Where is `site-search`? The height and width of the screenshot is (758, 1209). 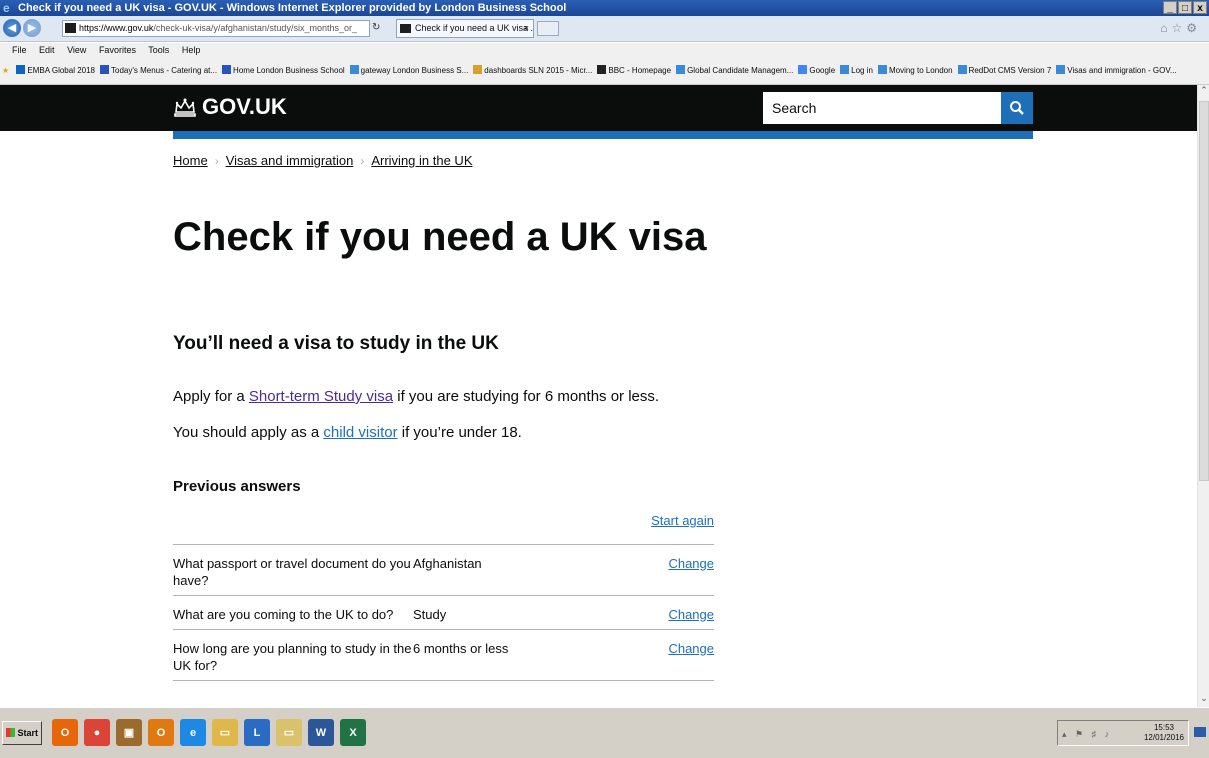
site-search is located at coordinates (898, 108).